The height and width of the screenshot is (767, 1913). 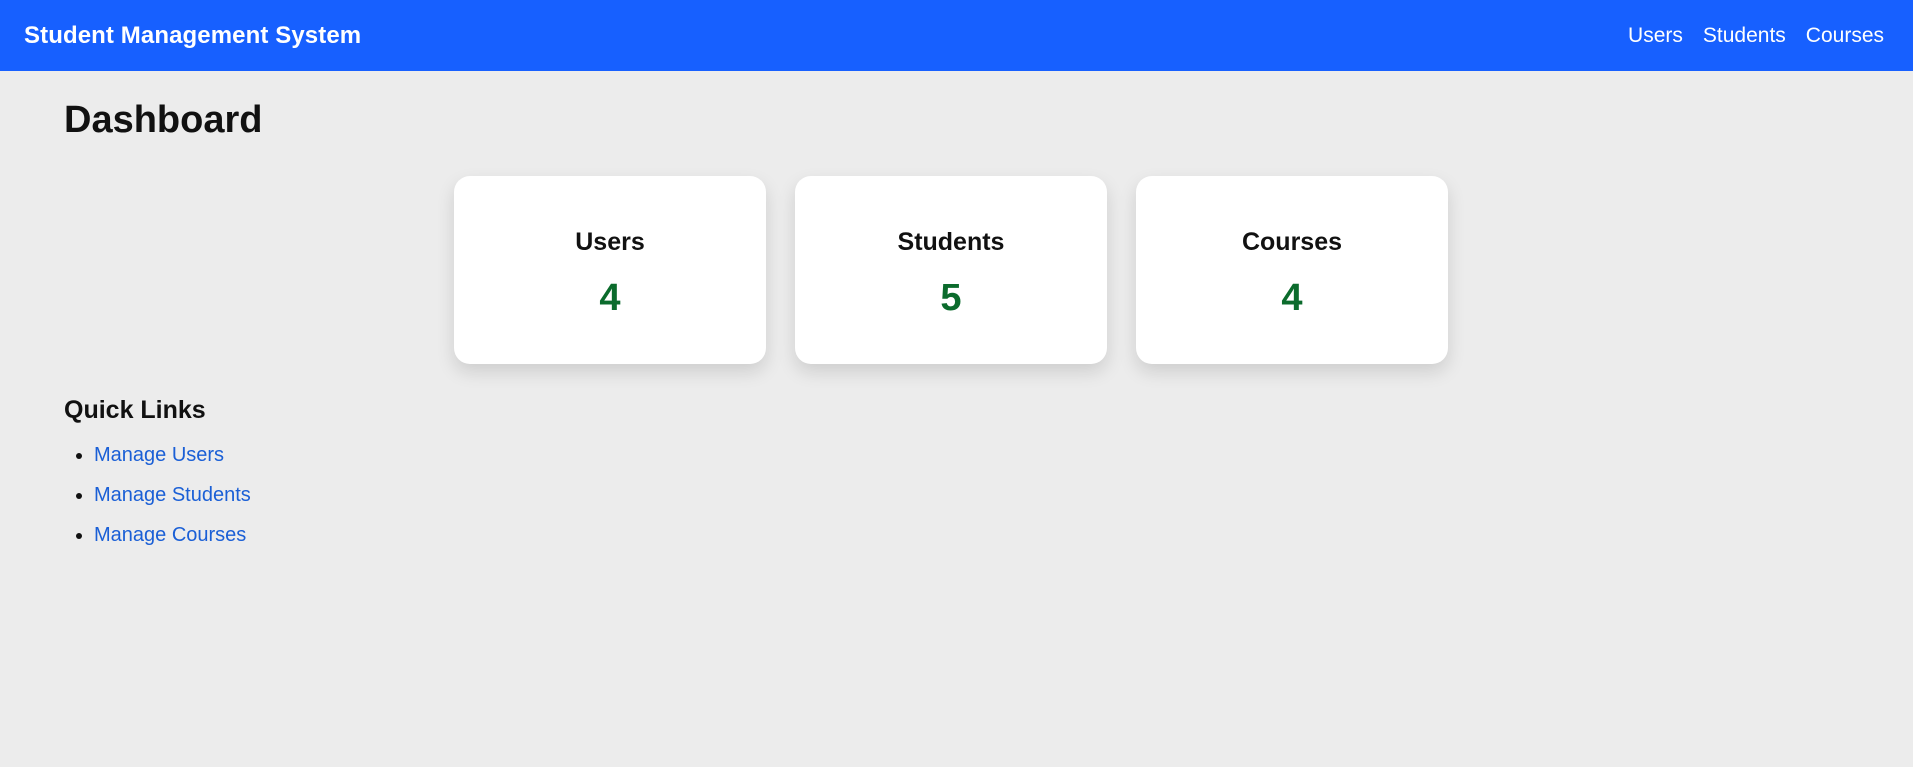 What do you see at coordinates (159, 455) in the screenshot?
I see `manage-users-link: Manage Users` at bounding box center [159, 455].